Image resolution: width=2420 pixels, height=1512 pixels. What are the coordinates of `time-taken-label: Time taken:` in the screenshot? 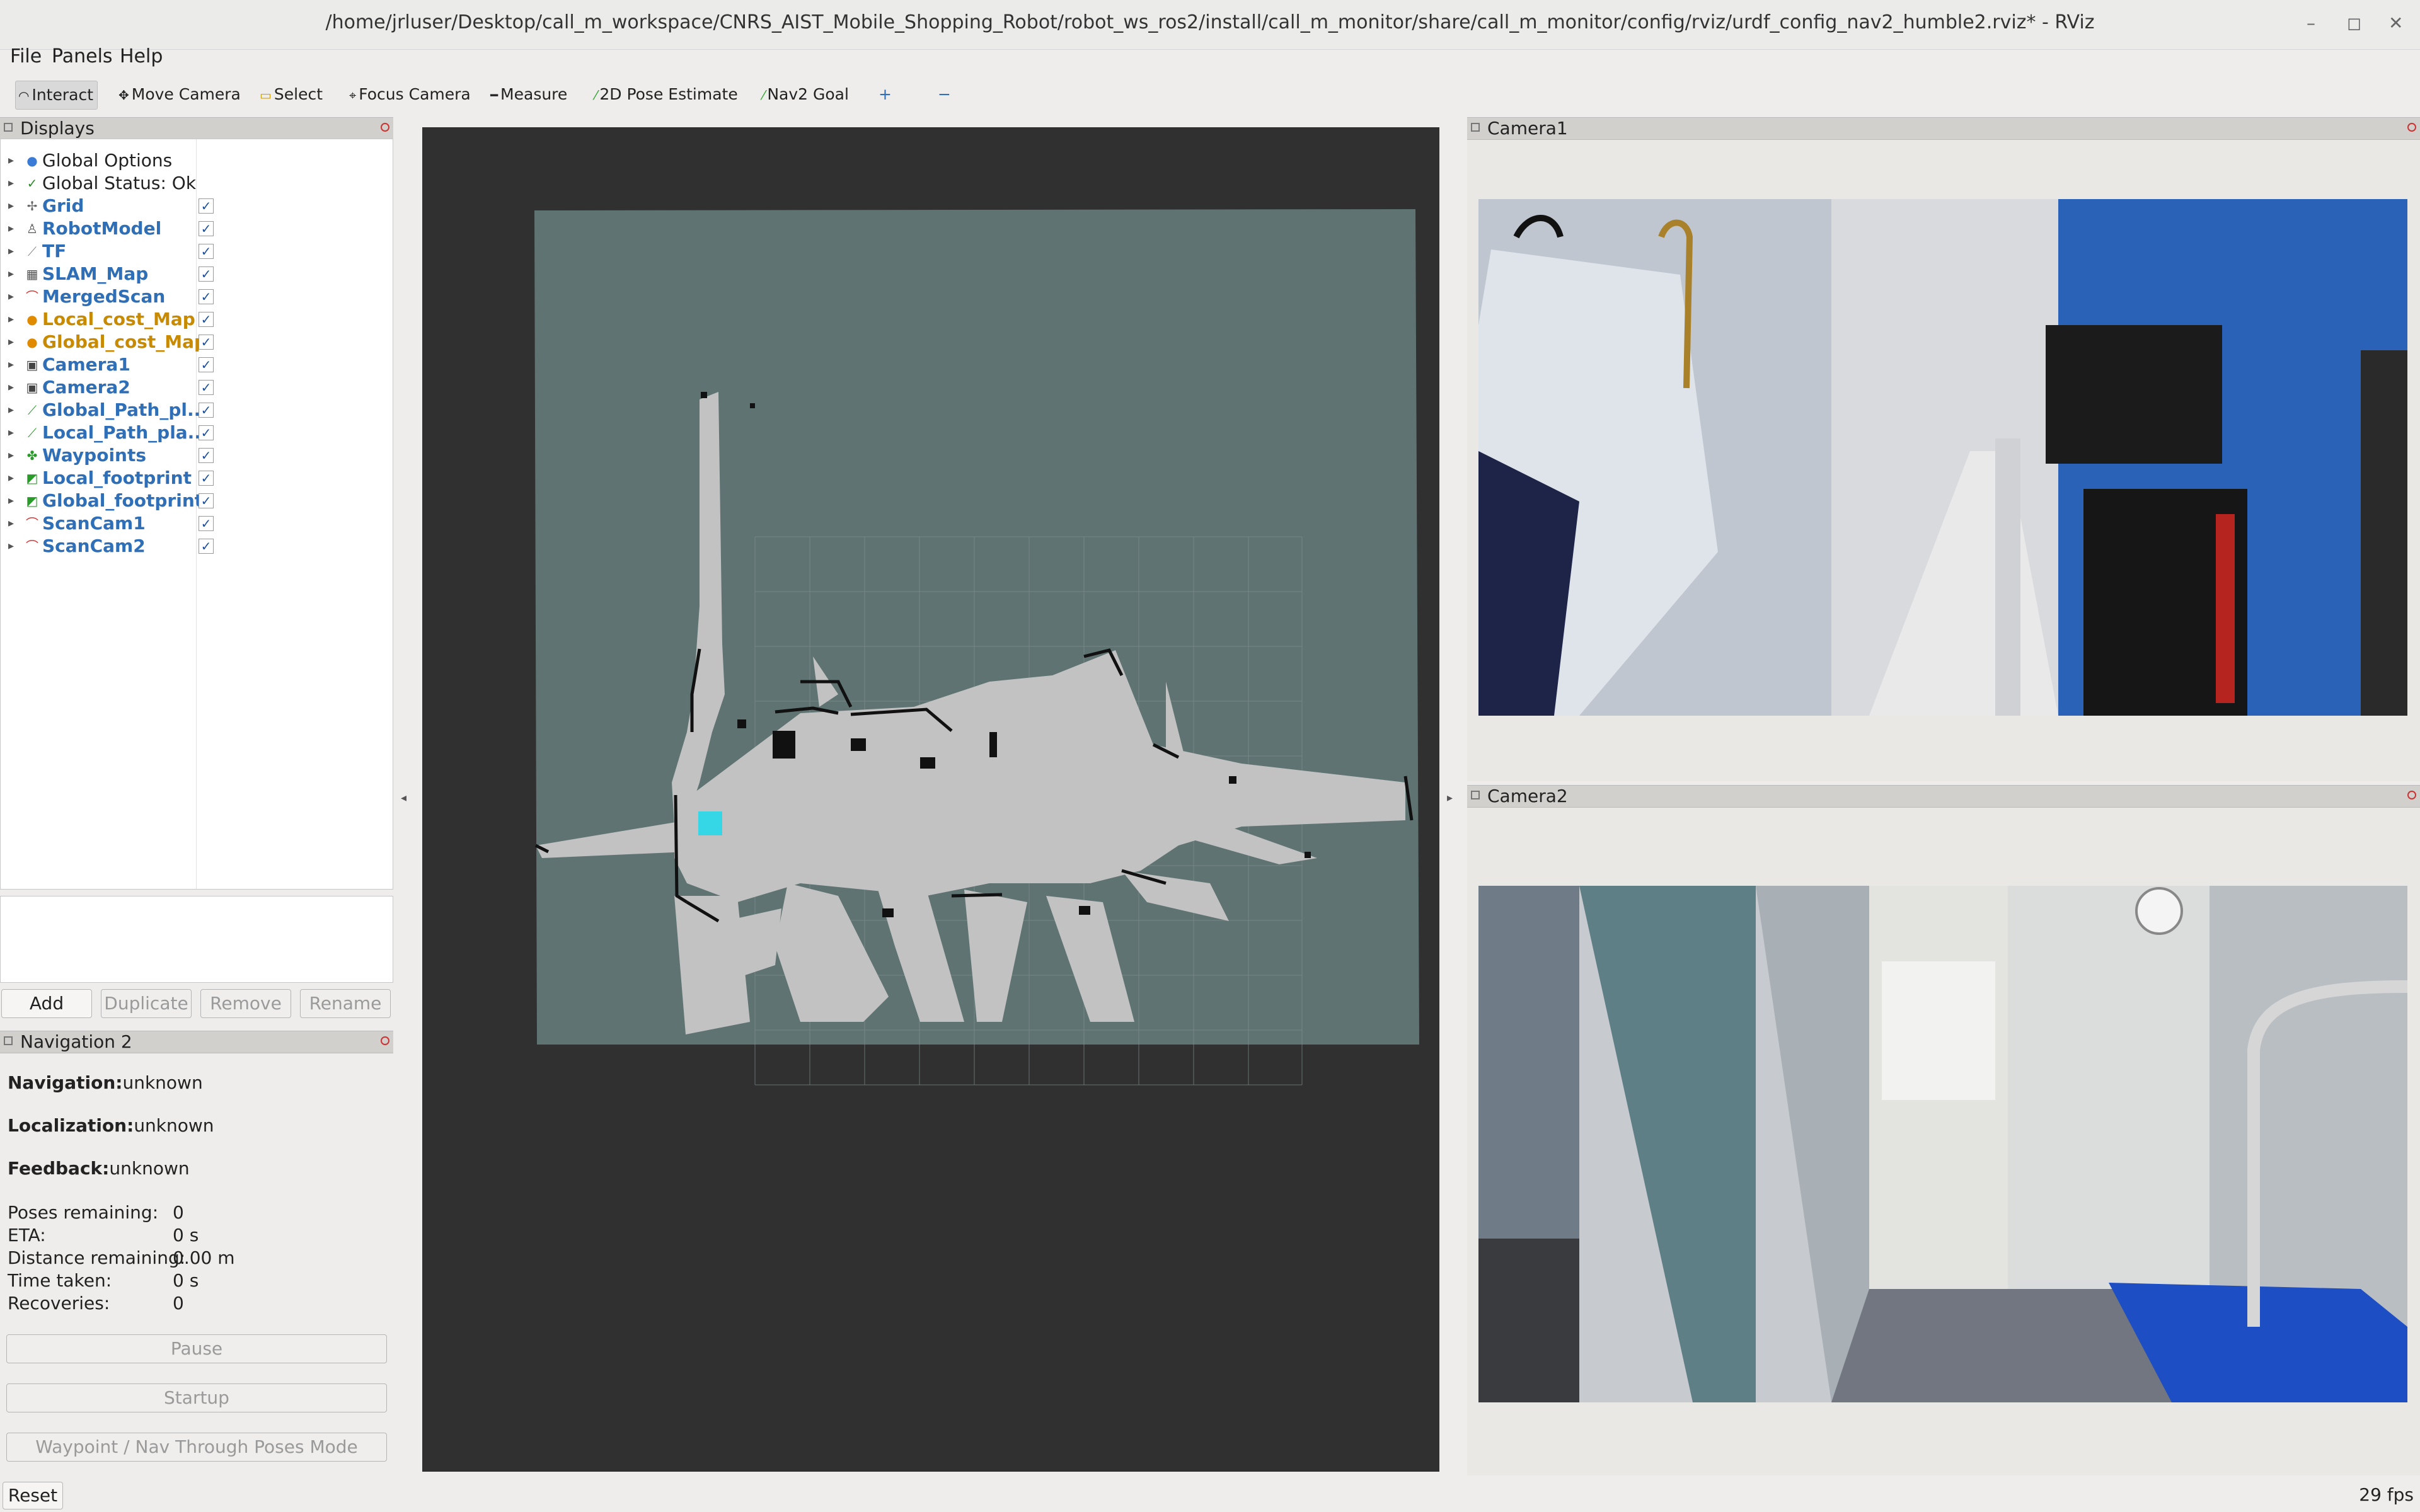 It's located at (60, 1280).